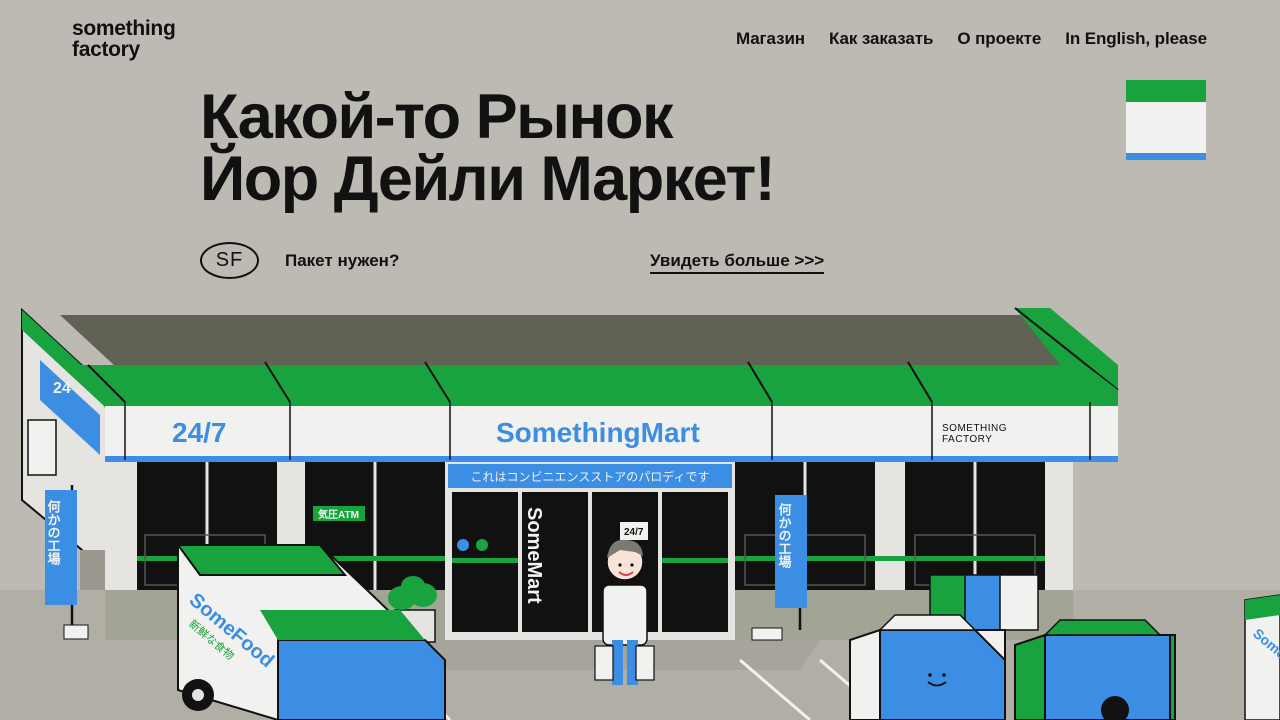 This screenshot has width=1280, height=720. What do you see at coordinates (534, 555) in the screenshot?
I see `door-text: SomeMart` at bounding box center [534, 555].